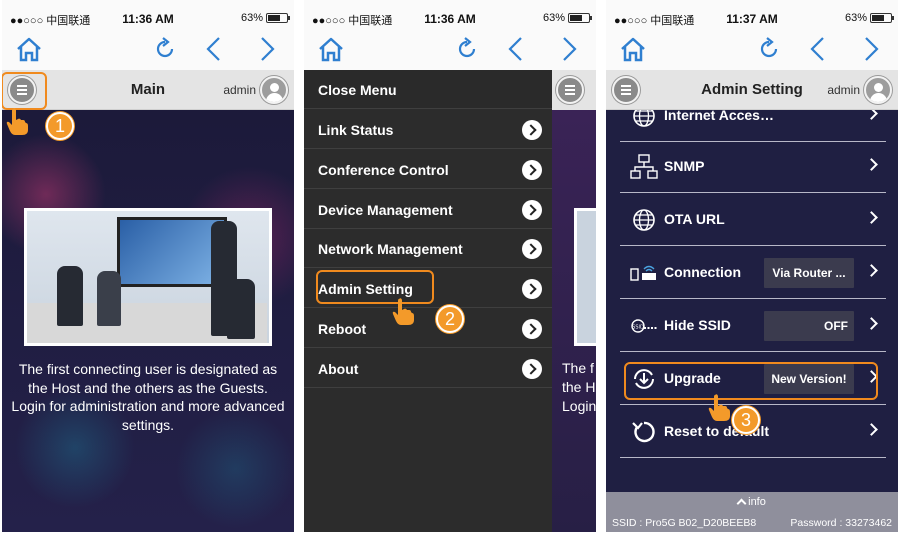 Image resolution: width=900 pixels, height=540 pixels. What do you see at coordinates (757, 502) in the screenshot?
I see `info-label: info` at bounding box center [757, 502].